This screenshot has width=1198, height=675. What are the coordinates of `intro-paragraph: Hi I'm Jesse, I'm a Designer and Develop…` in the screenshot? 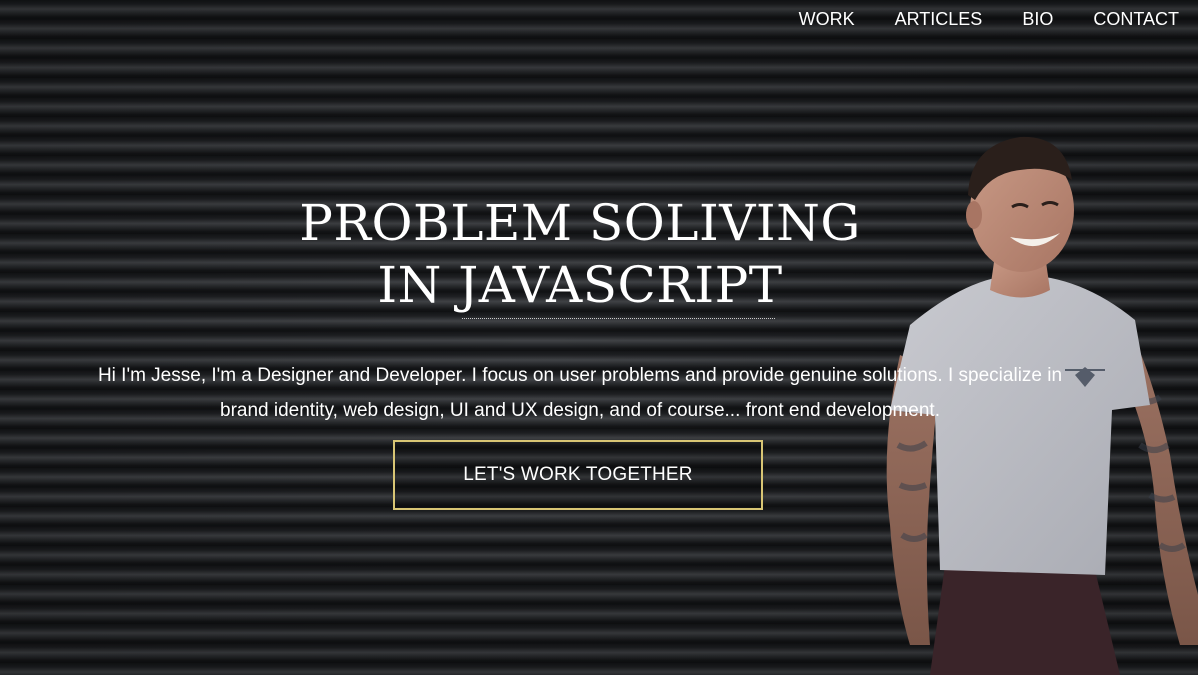 It's located at (580, 393).